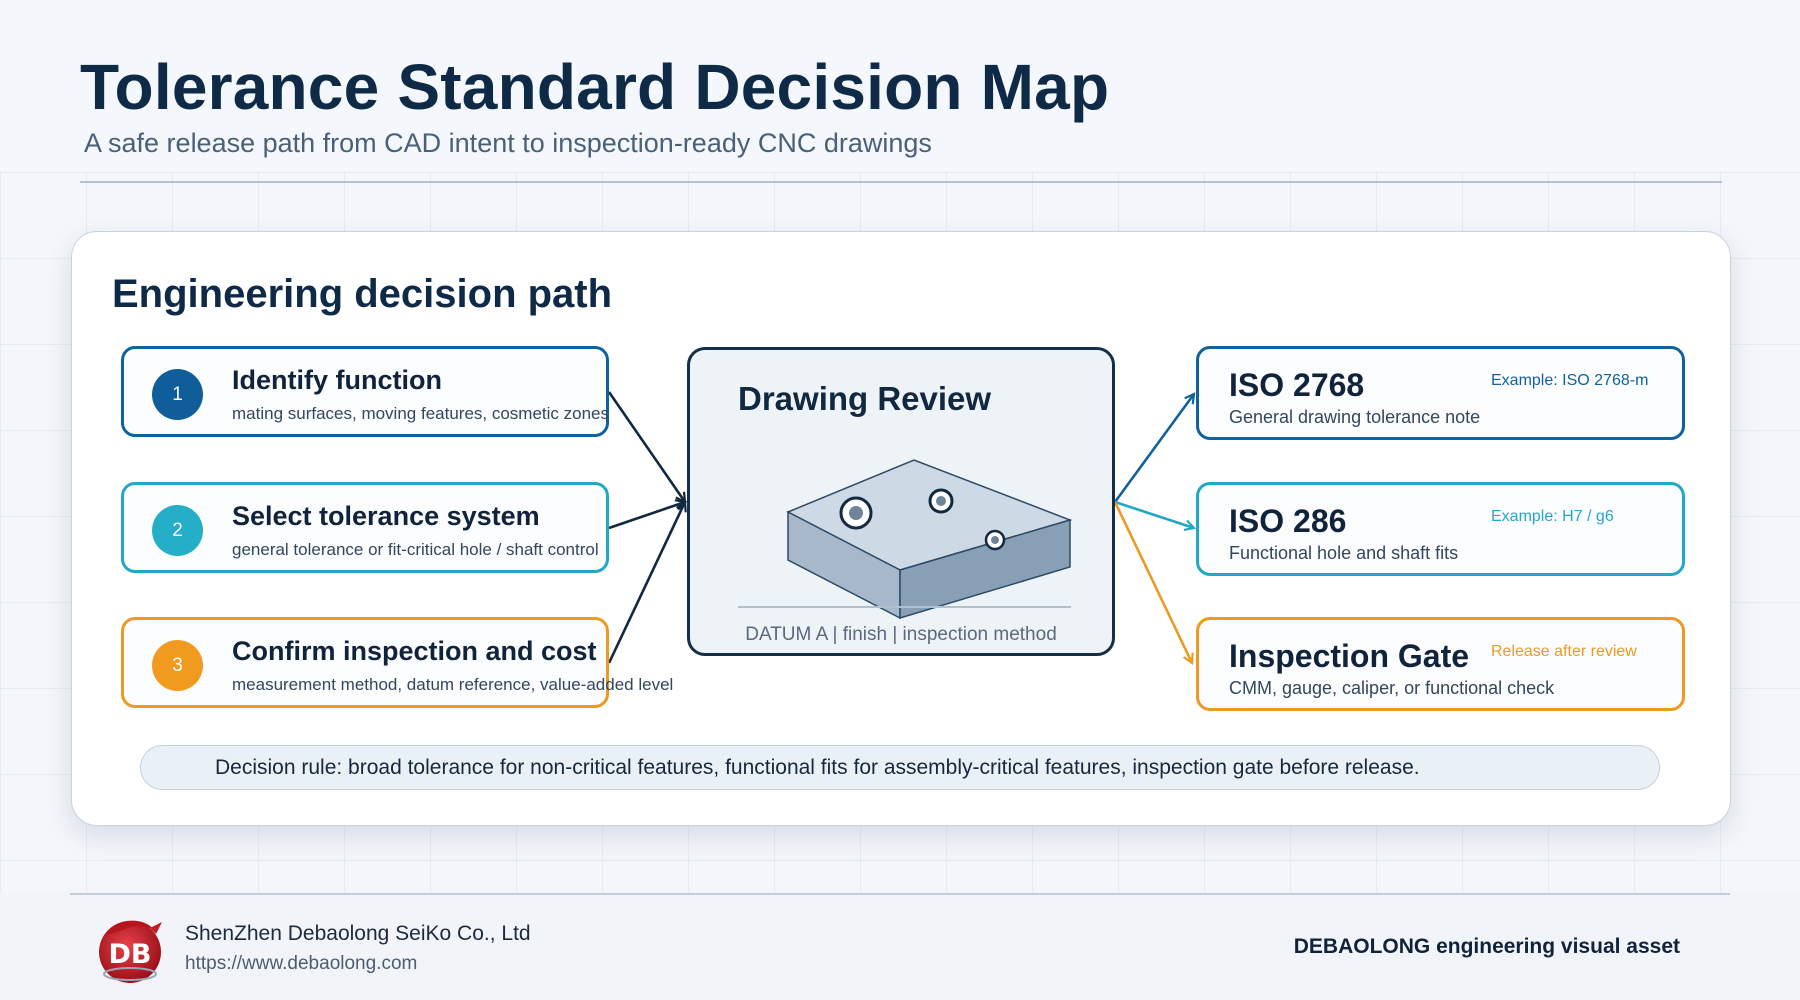 The width and height of the screenshot is (1800, 1000). Describe the element at coordinates (1570, 380) in the screenshot. I see `standard-example: Example: ISO 2768-m` at that location.